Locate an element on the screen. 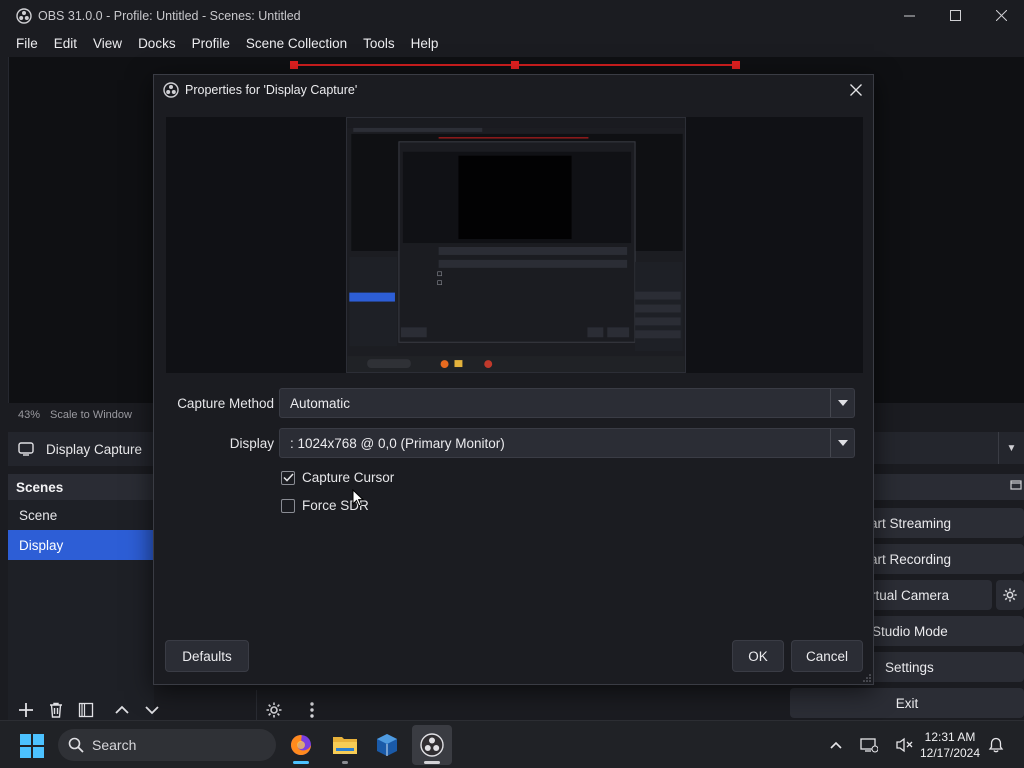 The image size is (1024, 768). capture-method-label: Capture Method is located at coordinates (225, 403).